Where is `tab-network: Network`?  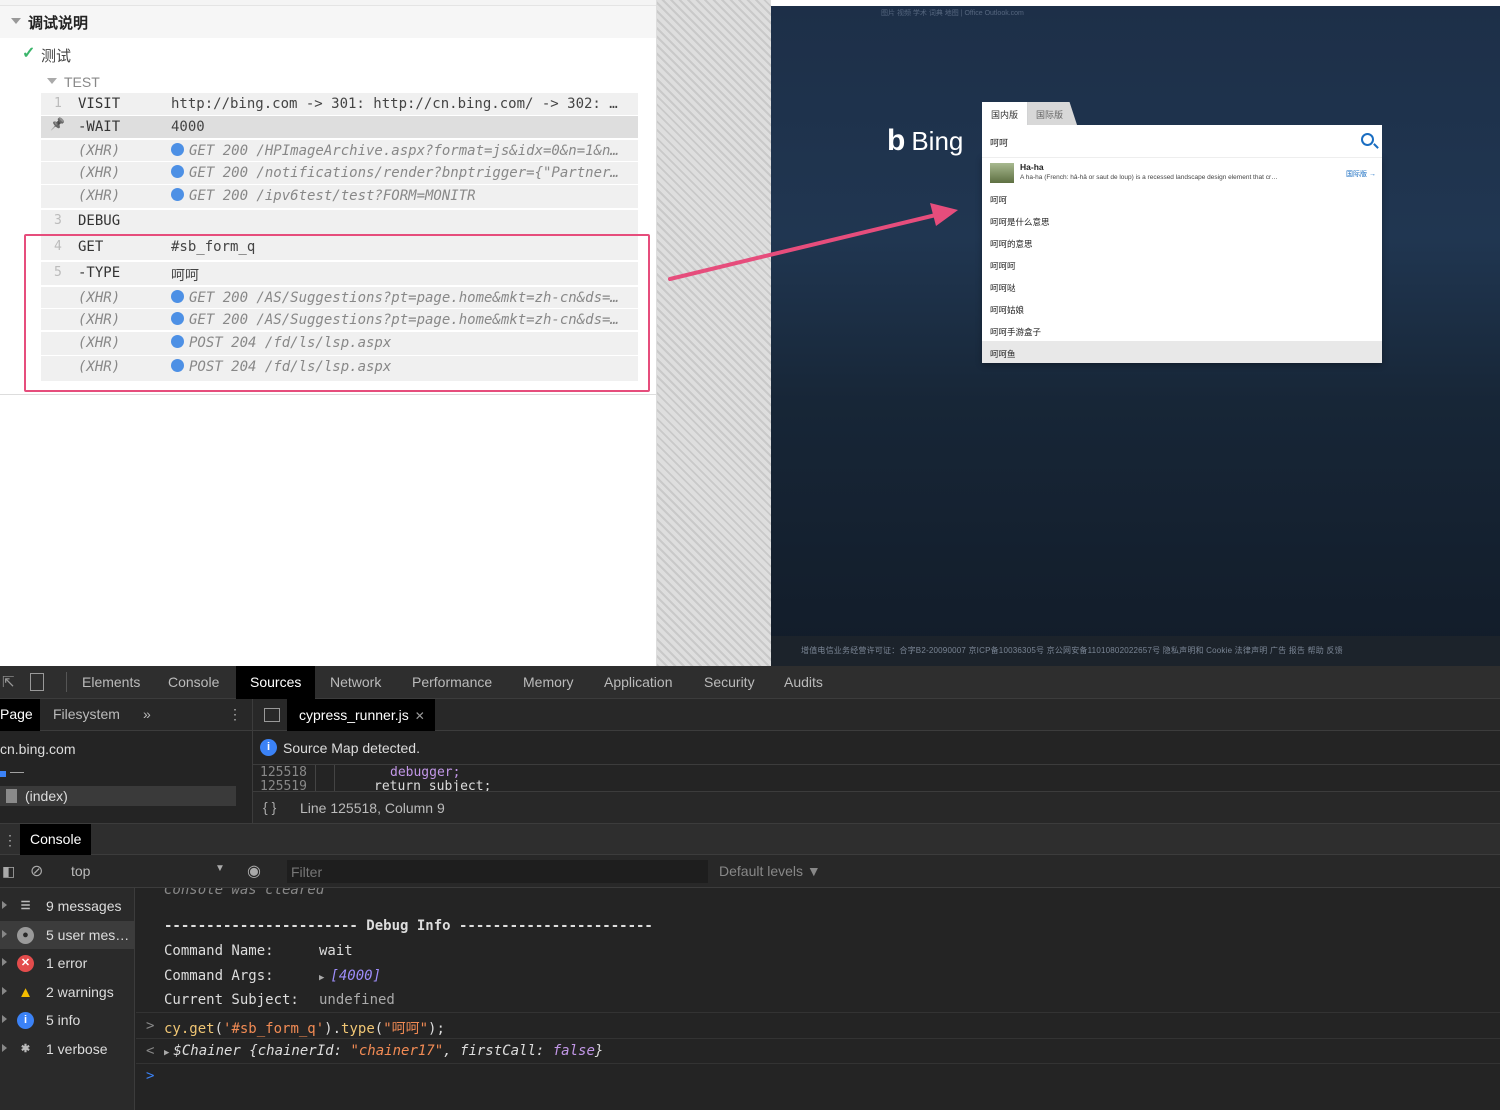 tab-network: Network is located at coordinates (355, 682).